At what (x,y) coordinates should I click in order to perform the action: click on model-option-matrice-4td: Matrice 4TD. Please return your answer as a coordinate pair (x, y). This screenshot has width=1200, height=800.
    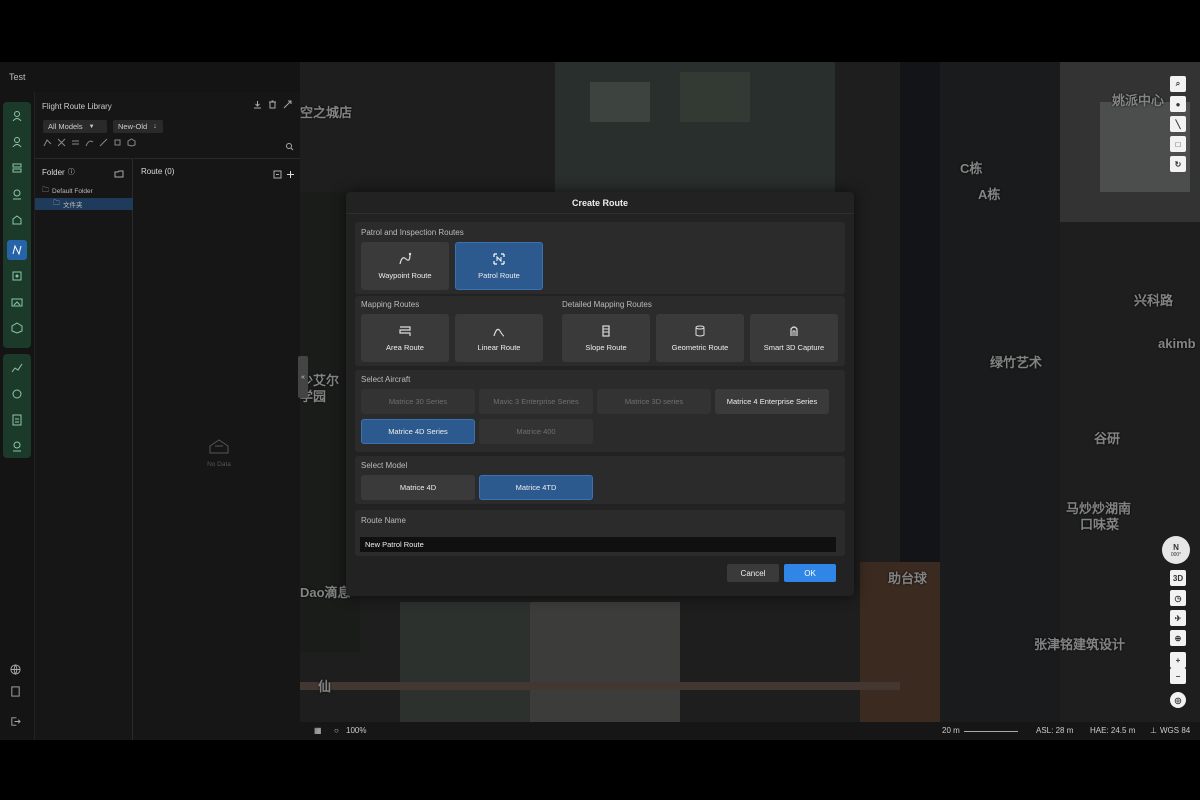
    Looking at the image, I should click on (536, 487).